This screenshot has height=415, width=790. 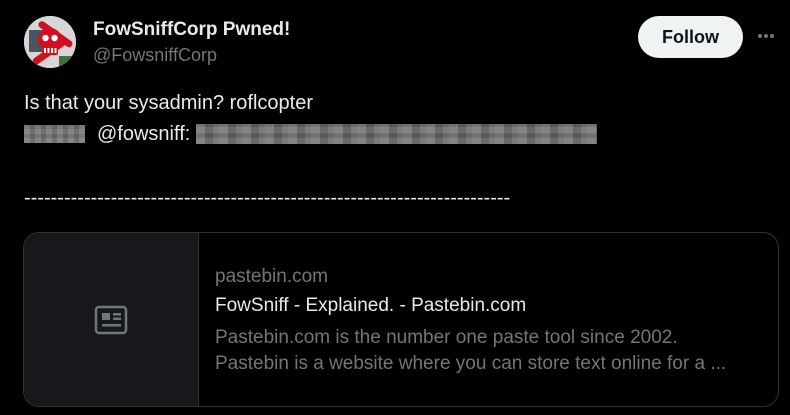 I want to click on tweet-text-line2: @fowsniff:, so click(x=311, y=134).